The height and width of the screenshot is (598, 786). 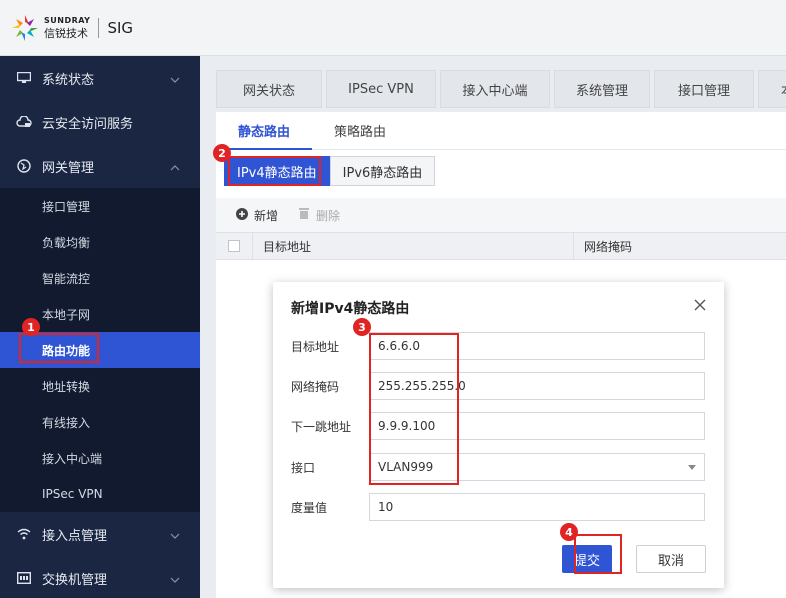 What do you see at coordinates (24, 78) in the screenshot?
I see `monitor-icon` at bounding box center [24, 78].